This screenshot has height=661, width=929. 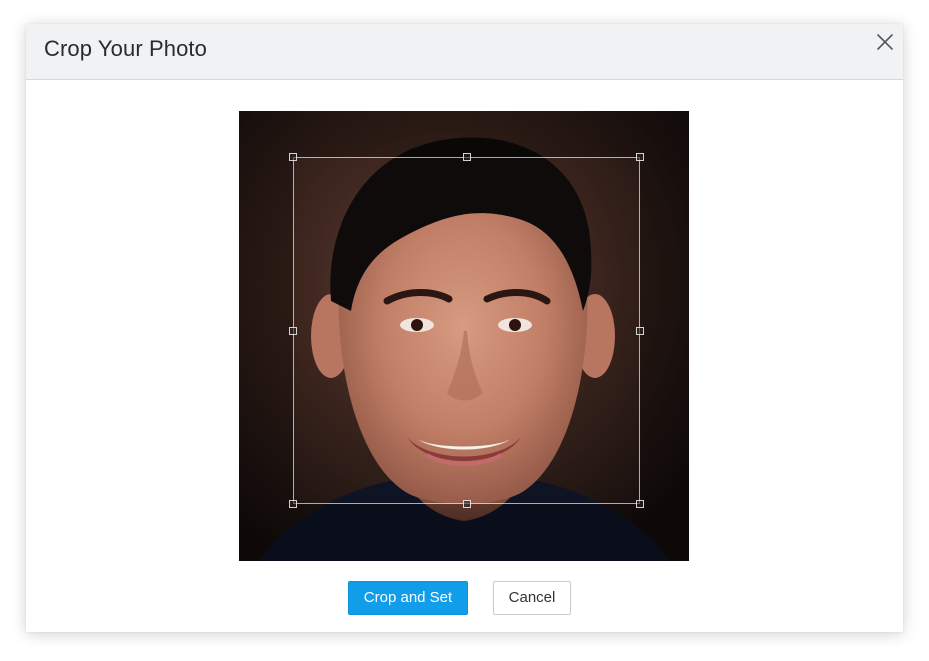 I want to click on crop-handle-bottom-right, so click(x=640, y=504).